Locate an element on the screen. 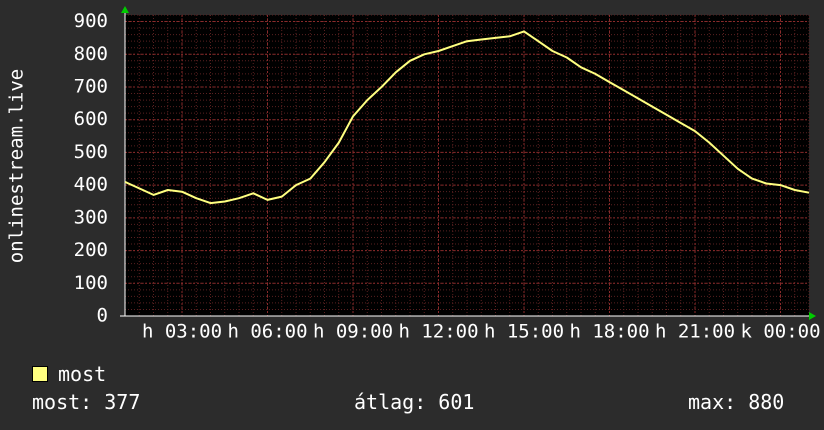  y-axis-label: onlinestream.live is located at coordinates (17, 166).